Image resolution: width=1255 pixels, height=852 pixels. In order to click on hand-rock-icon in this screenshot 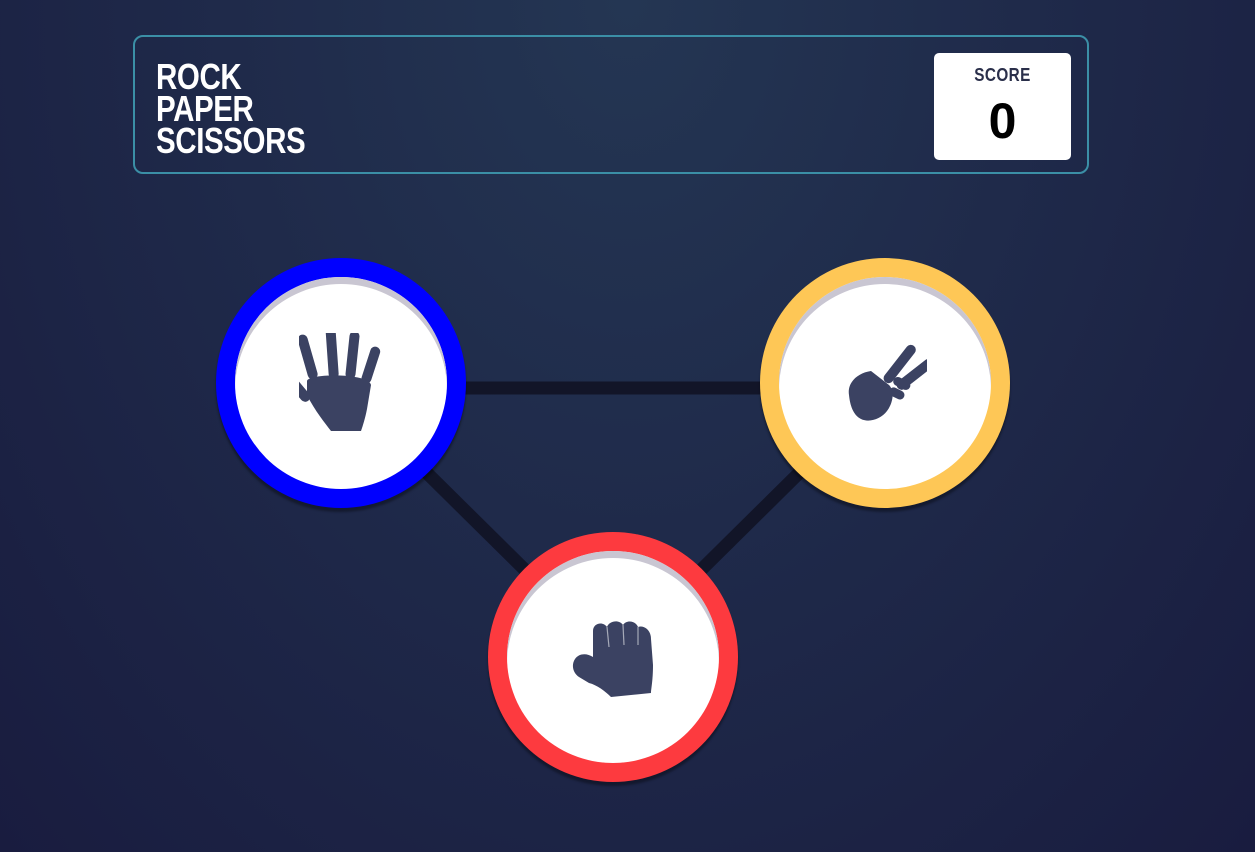, I will do `click(612, 659)`.